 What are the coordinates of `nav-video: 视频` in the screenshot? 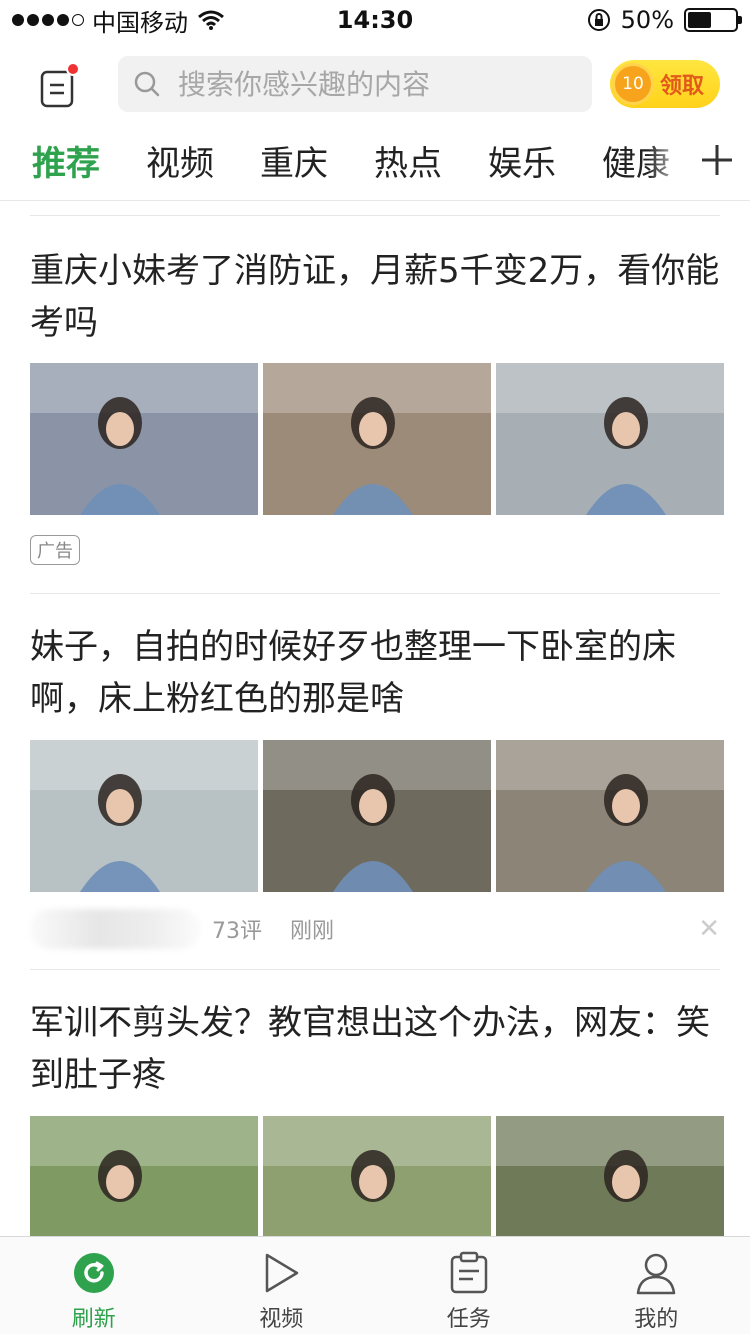 It's located at (282, 1285).